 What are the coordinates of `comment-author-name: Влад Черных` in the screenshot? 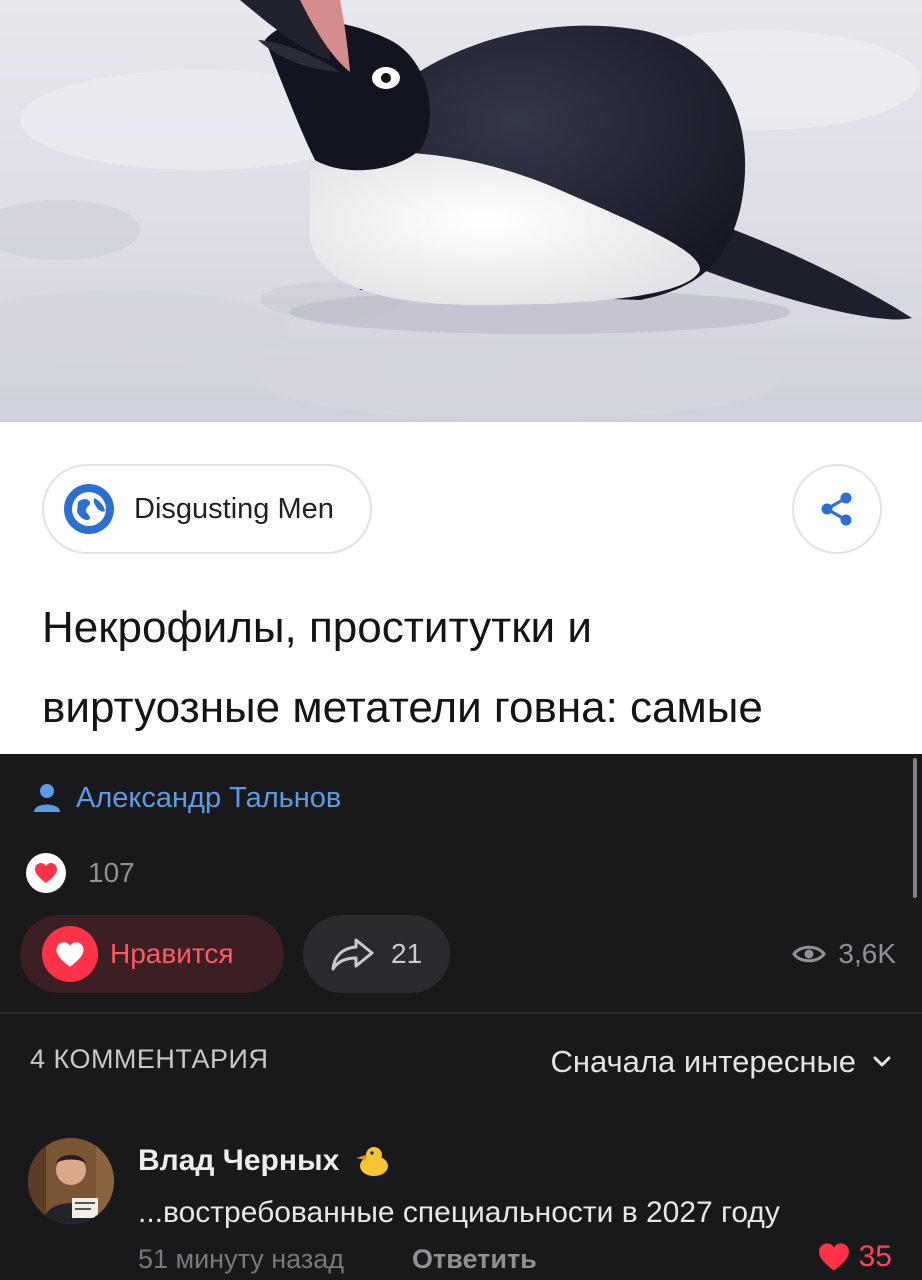 It's located at (239, 1160).